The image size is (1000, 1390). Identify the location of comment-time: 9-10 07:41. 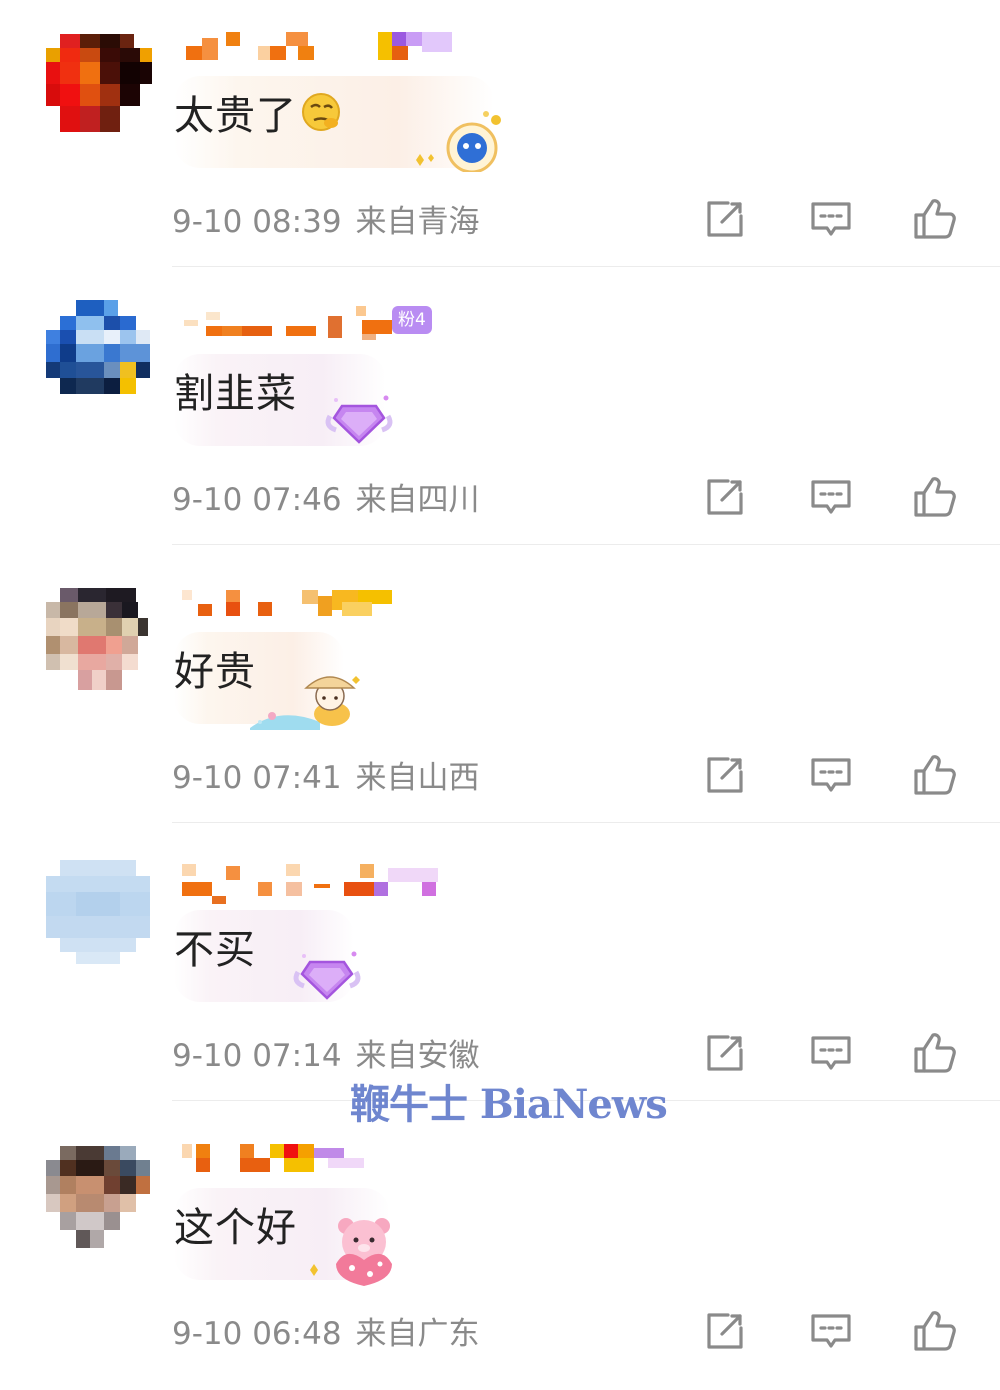
(257, 778).